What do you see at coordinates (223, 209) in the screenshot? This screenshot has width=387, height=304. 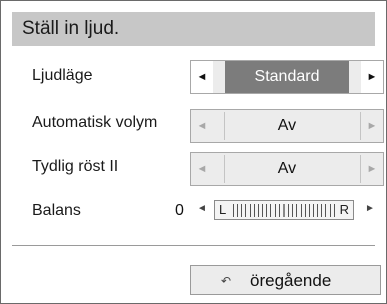 I see `balance-left-marker: L` at bounding box center [223, 209].